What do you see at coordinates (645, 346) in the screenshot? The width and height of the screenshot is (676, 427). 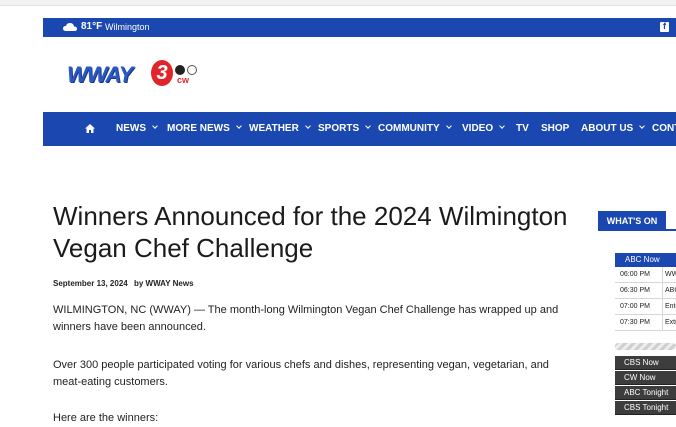 I see `schedule-scrollbar` at bounding box center [645, 346].